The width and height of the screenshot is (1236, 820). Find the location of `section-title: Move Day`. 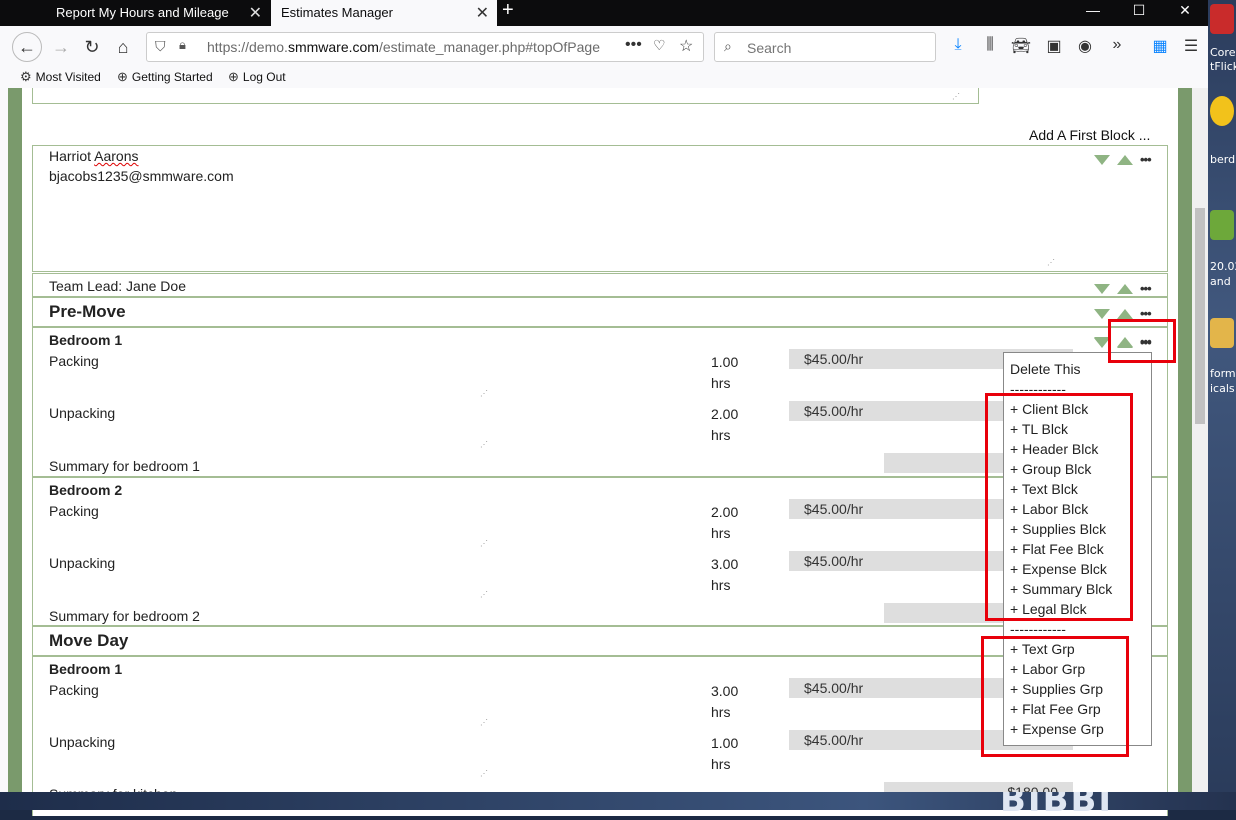

section-title: Move Day is located at coordinates (89, 640).